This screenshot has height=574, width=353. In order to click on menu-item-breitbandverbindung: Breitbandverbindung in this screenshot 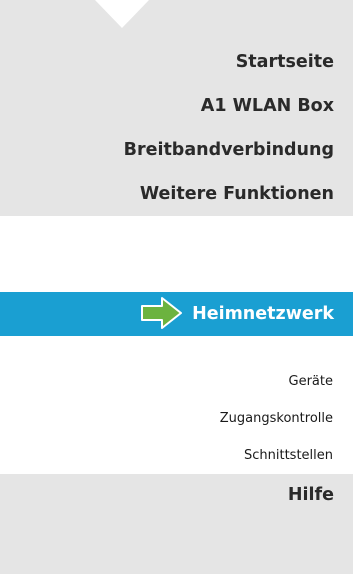, I will do `click(176, 150)`.